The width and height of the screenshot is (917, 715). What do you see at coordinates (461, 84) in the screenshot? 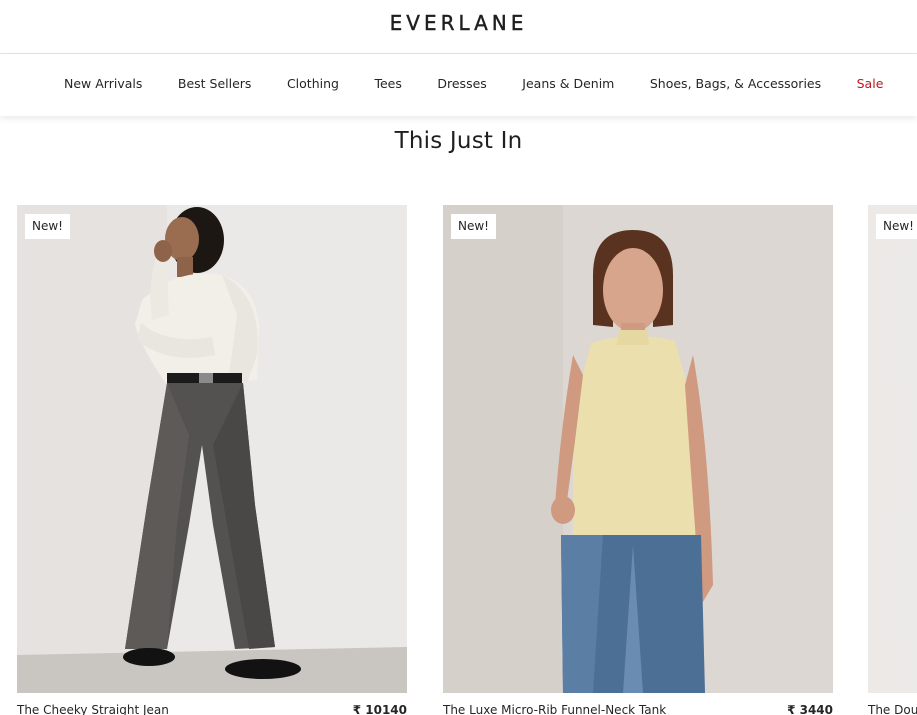
I see `nav-item-dresses: Dresses` at bounding box center [461, 84].